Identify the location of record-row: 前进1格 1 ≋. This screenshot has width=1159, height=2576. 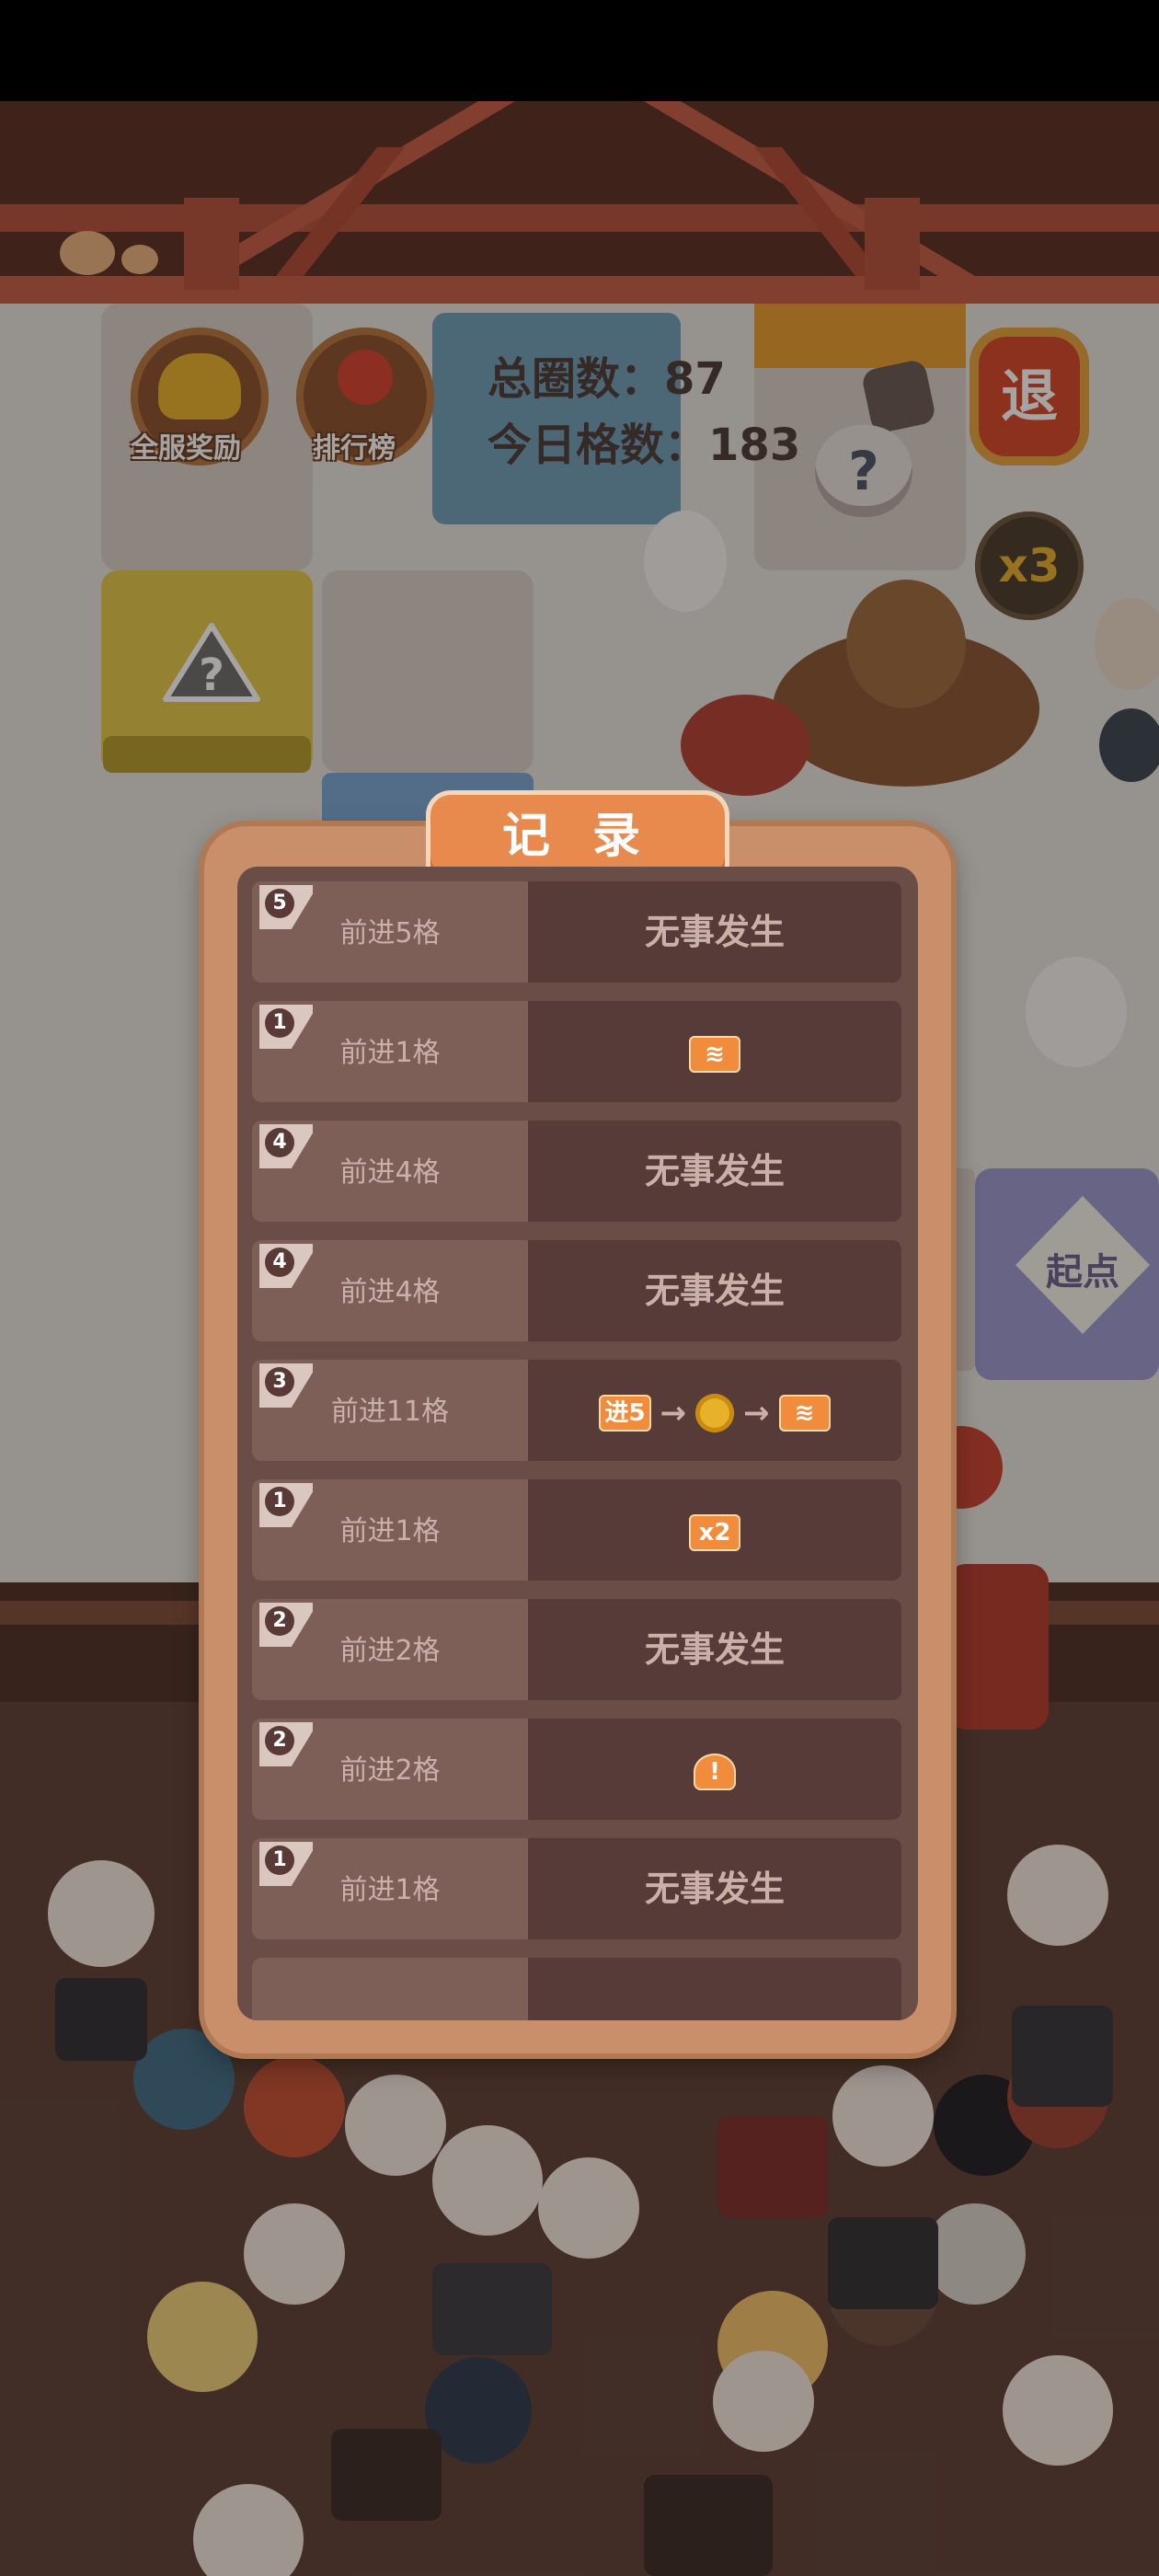
(576, 1051).